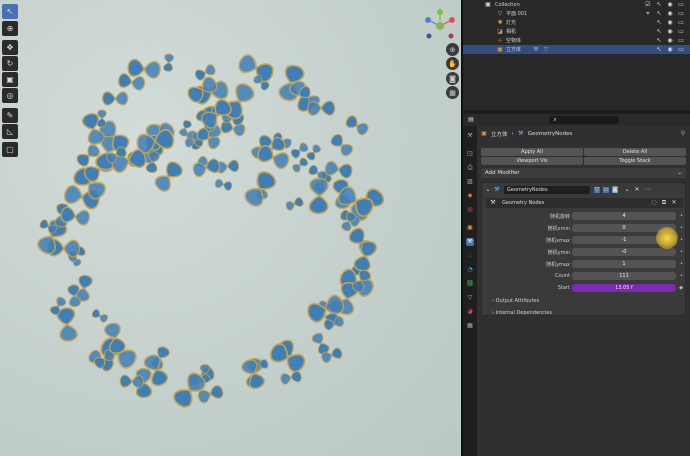  Describe the element at coordinates (470, 210) in the screenshot. I see `world-tab-icon: ◍` at that location.